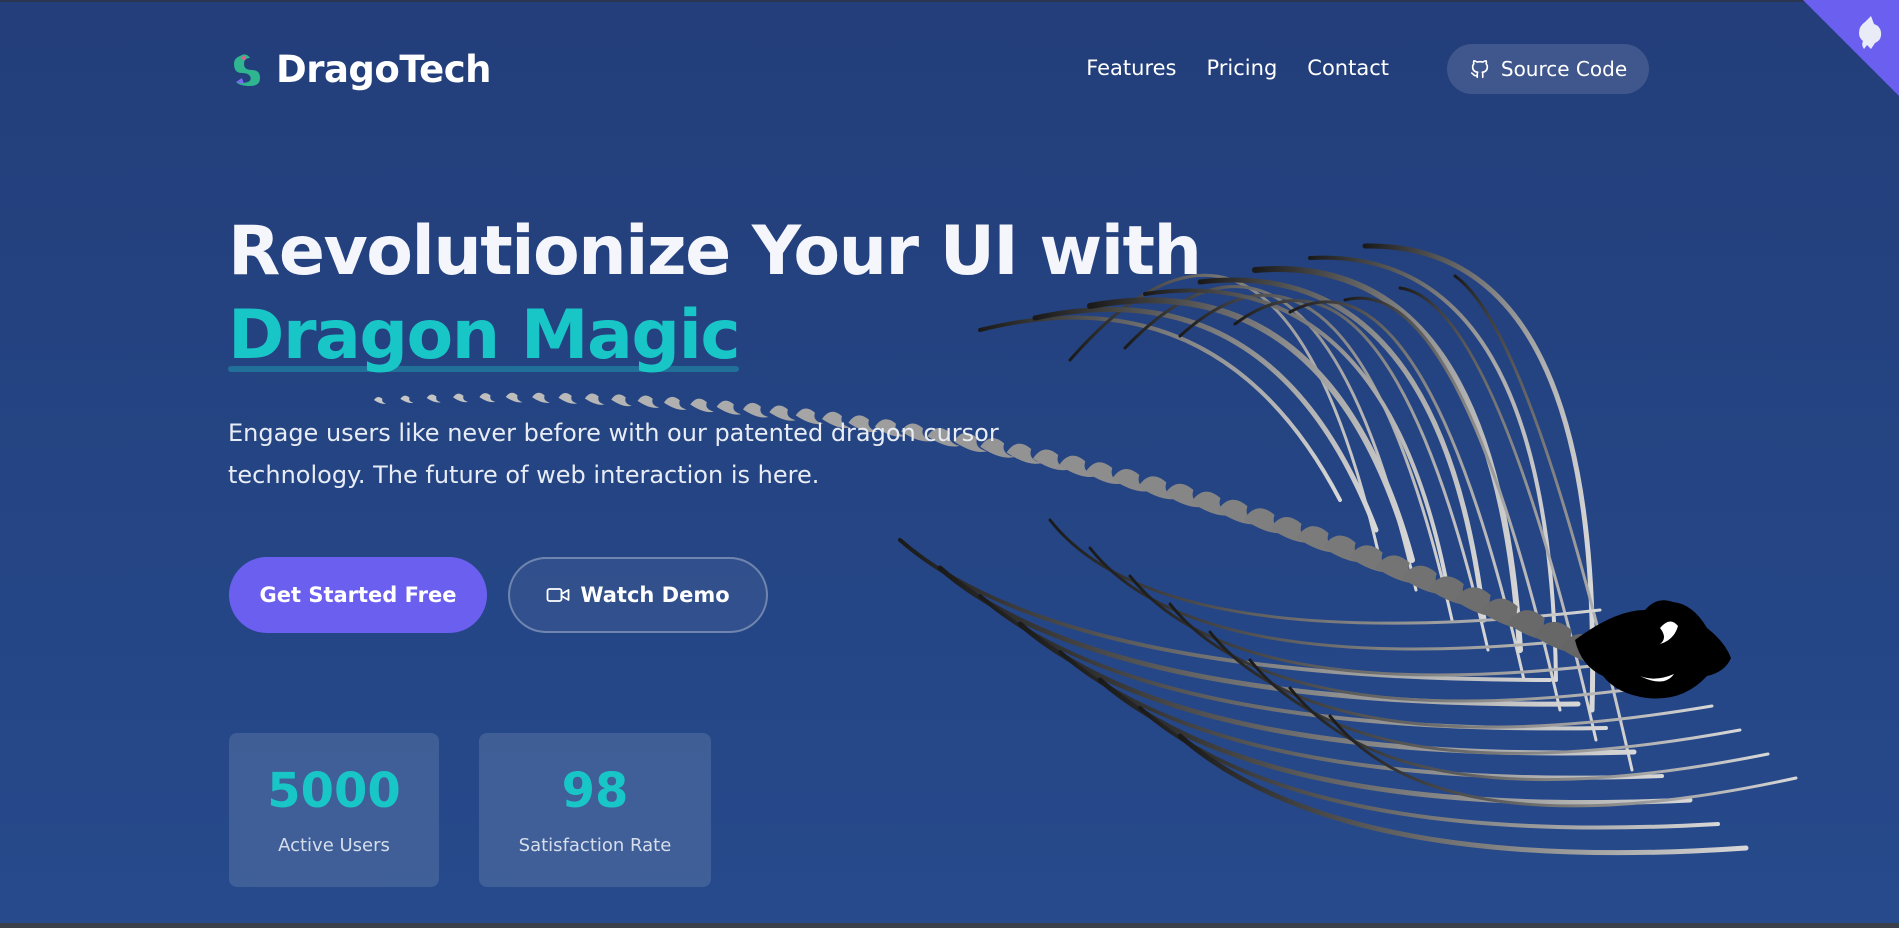 Image resolution: width=1899 pixels, height=928 pixels. Describe the element at coordinates (484, 336) in the screenshot. I see `hero-title-accent: Dragon Magic` at that location.